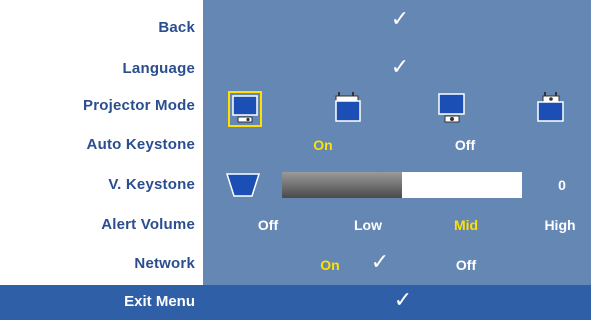 This screenshot has width=591, height=320. Describe the element at coordinates (97, 264) in the screenshot. I see `network-label: Network` at that location.